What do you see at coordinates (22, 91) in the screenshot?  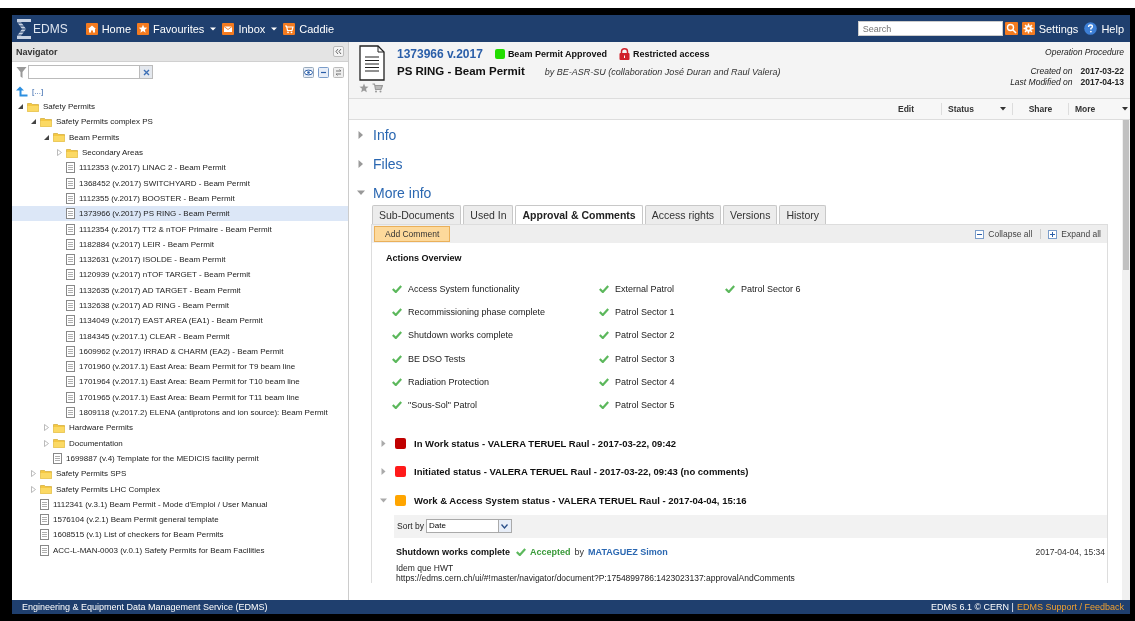 I see `up-arrow-icon` at bounding box center [22, 91].